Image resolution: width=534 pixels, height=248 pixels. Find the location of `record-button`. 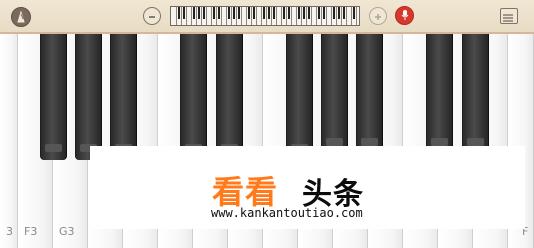

record-button is located at coordinates (404, 15).